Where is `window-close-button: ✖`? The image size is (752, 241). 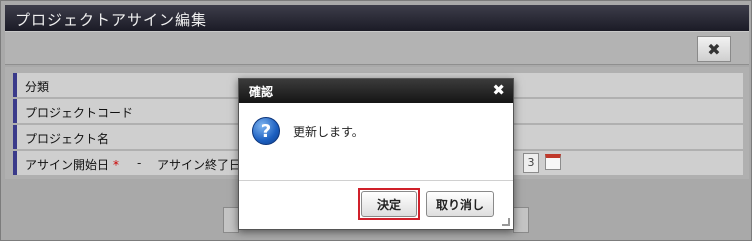 window-close-button: ✖ is located at coordinates (714, 49).